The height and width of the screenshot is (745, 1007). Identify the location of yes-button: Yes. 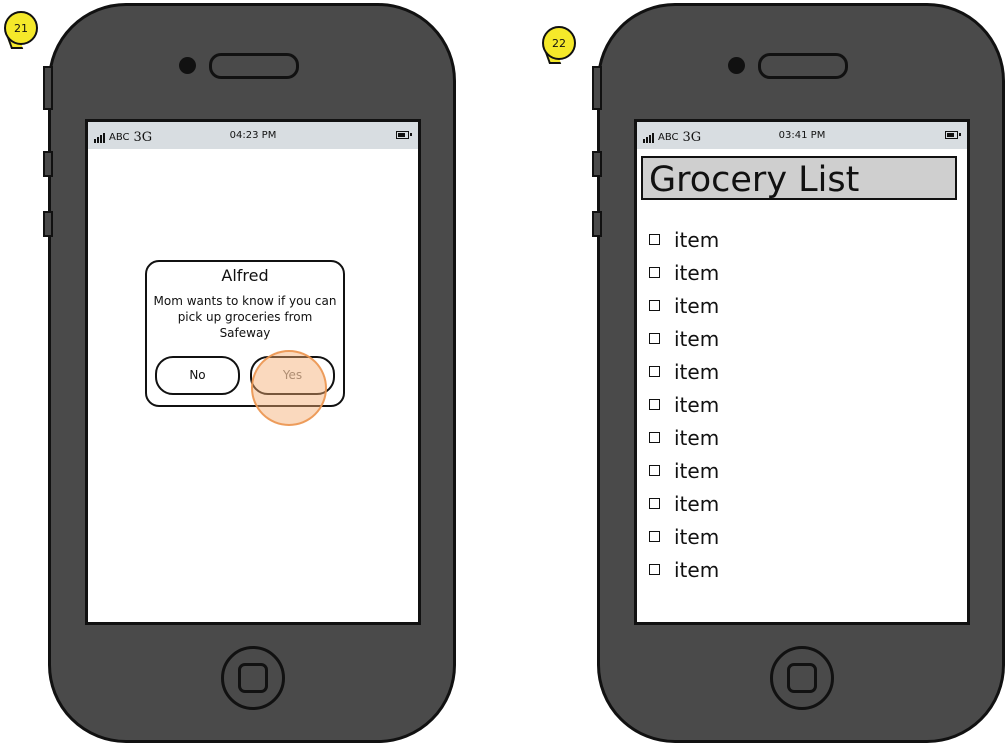
(292, 375).